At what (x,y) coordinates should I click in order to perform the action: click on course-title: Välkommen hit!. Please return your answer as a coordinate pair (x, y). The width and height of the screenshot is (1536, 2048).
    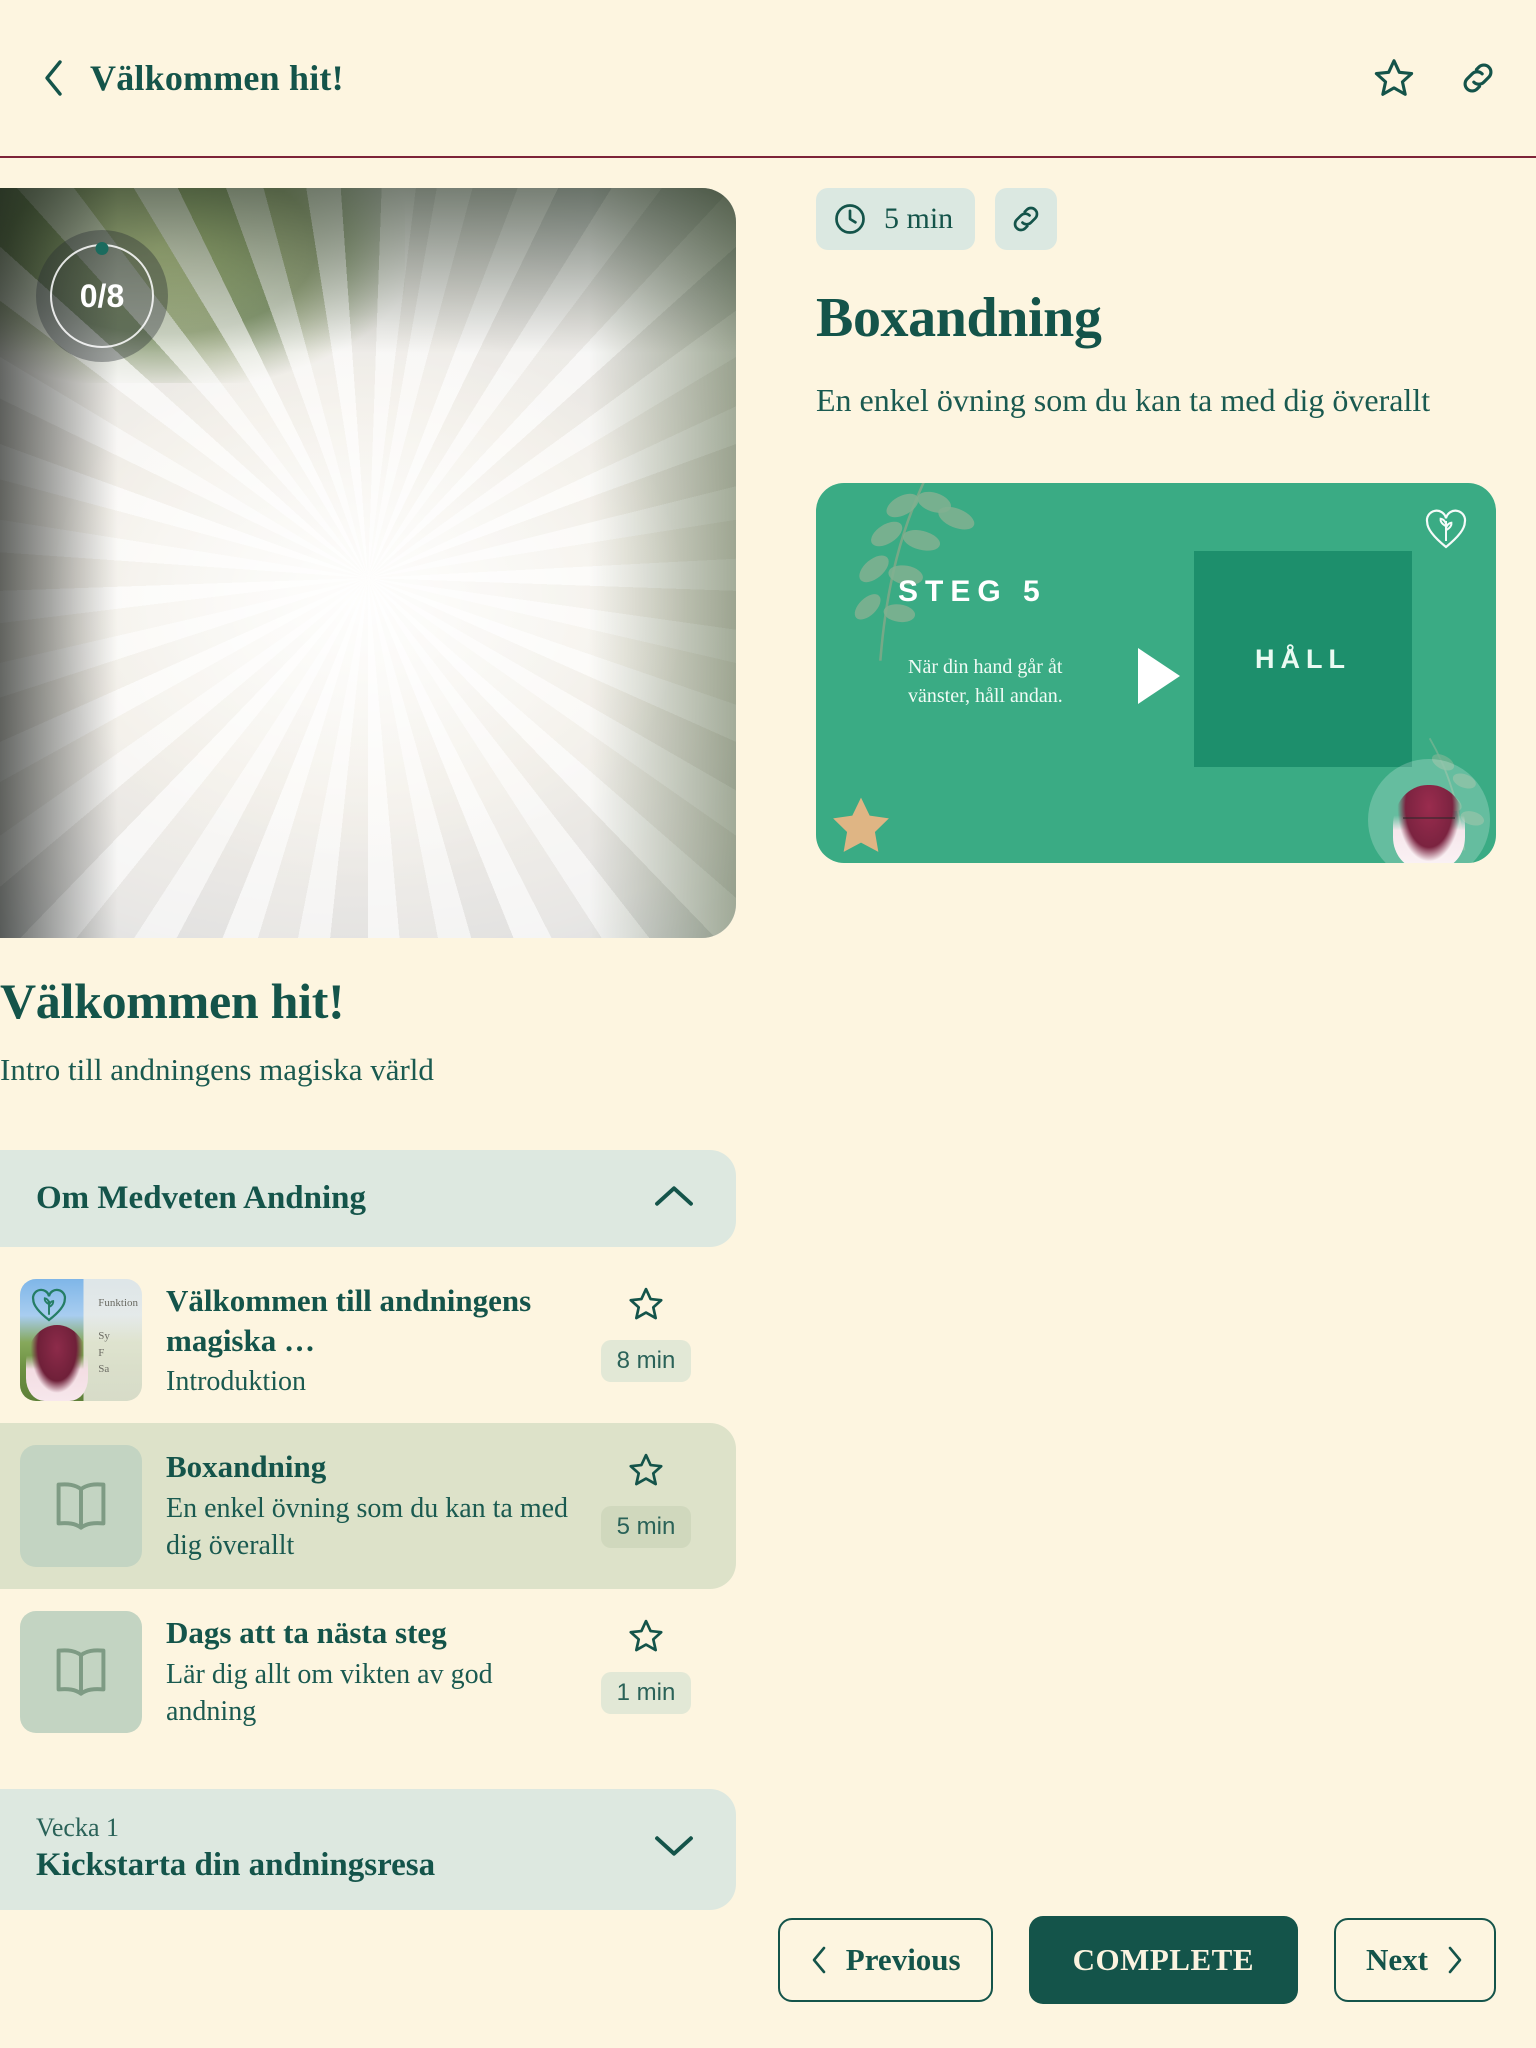
    Looking at the image, I should click on (172, 1001).